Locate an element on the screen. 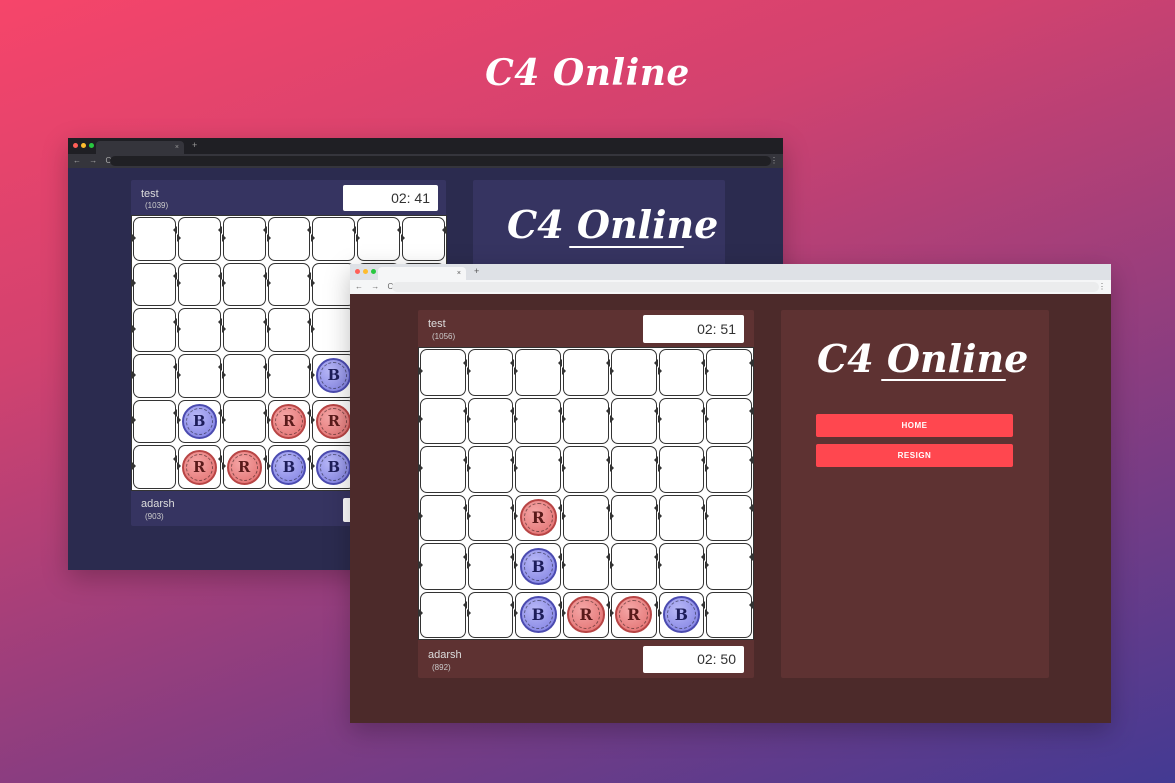 Image resolution: width=1175 pixels, height=783 pixels. front-browser-tab: × is located at coordinates (422, 273).